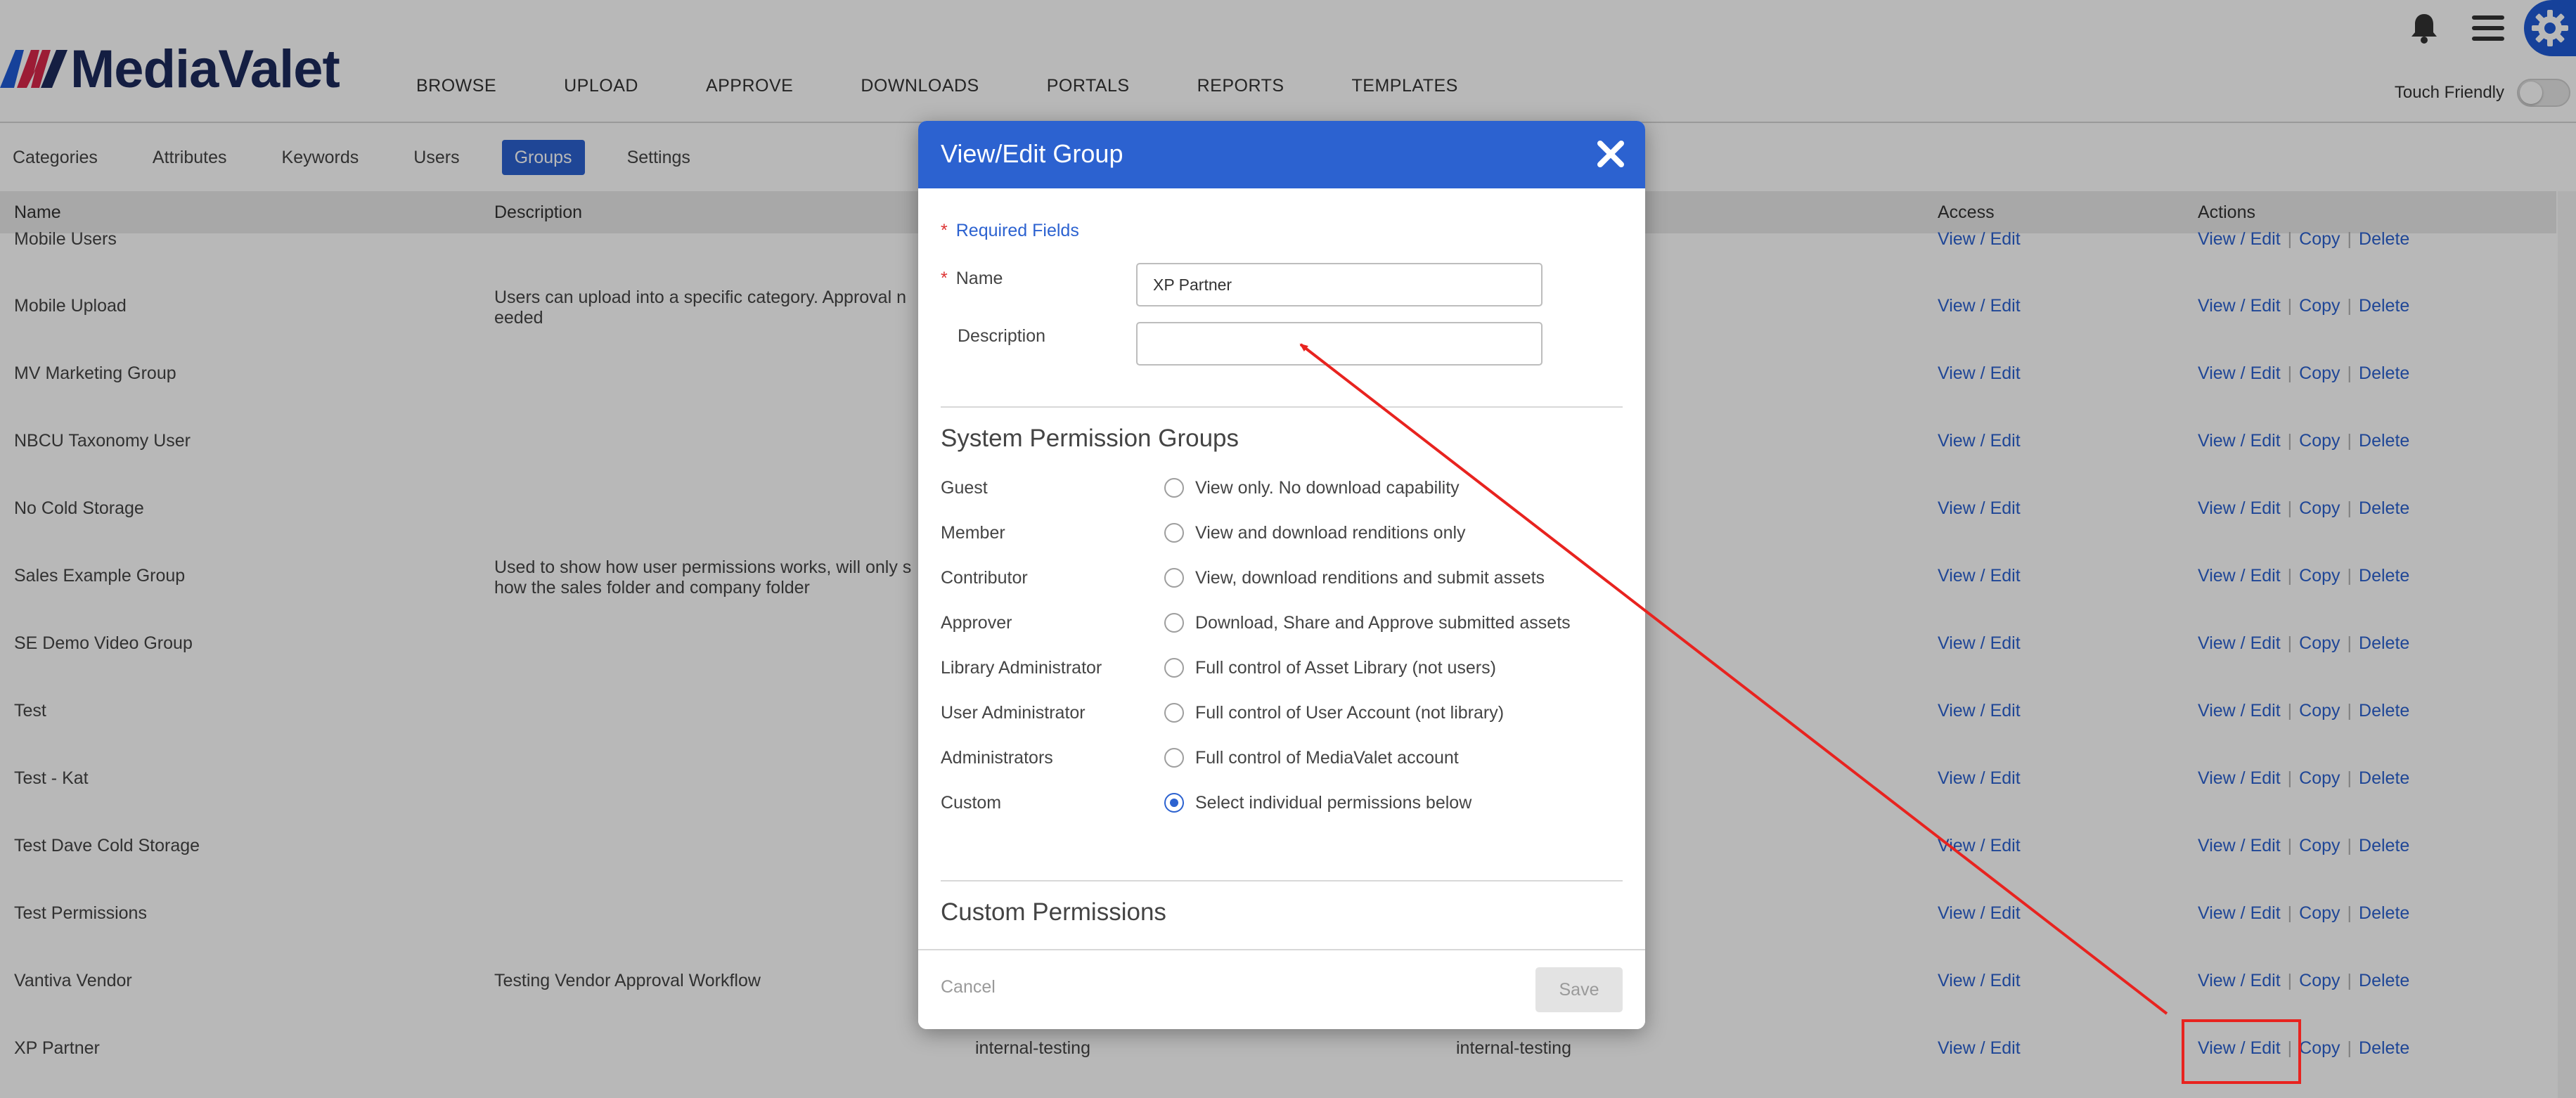 This screenshot has width=2576, height=1098. Describe the element at coordinates (1333, 803) in the screenshot. I see `permission-description: Select individual permissions below` at that location.